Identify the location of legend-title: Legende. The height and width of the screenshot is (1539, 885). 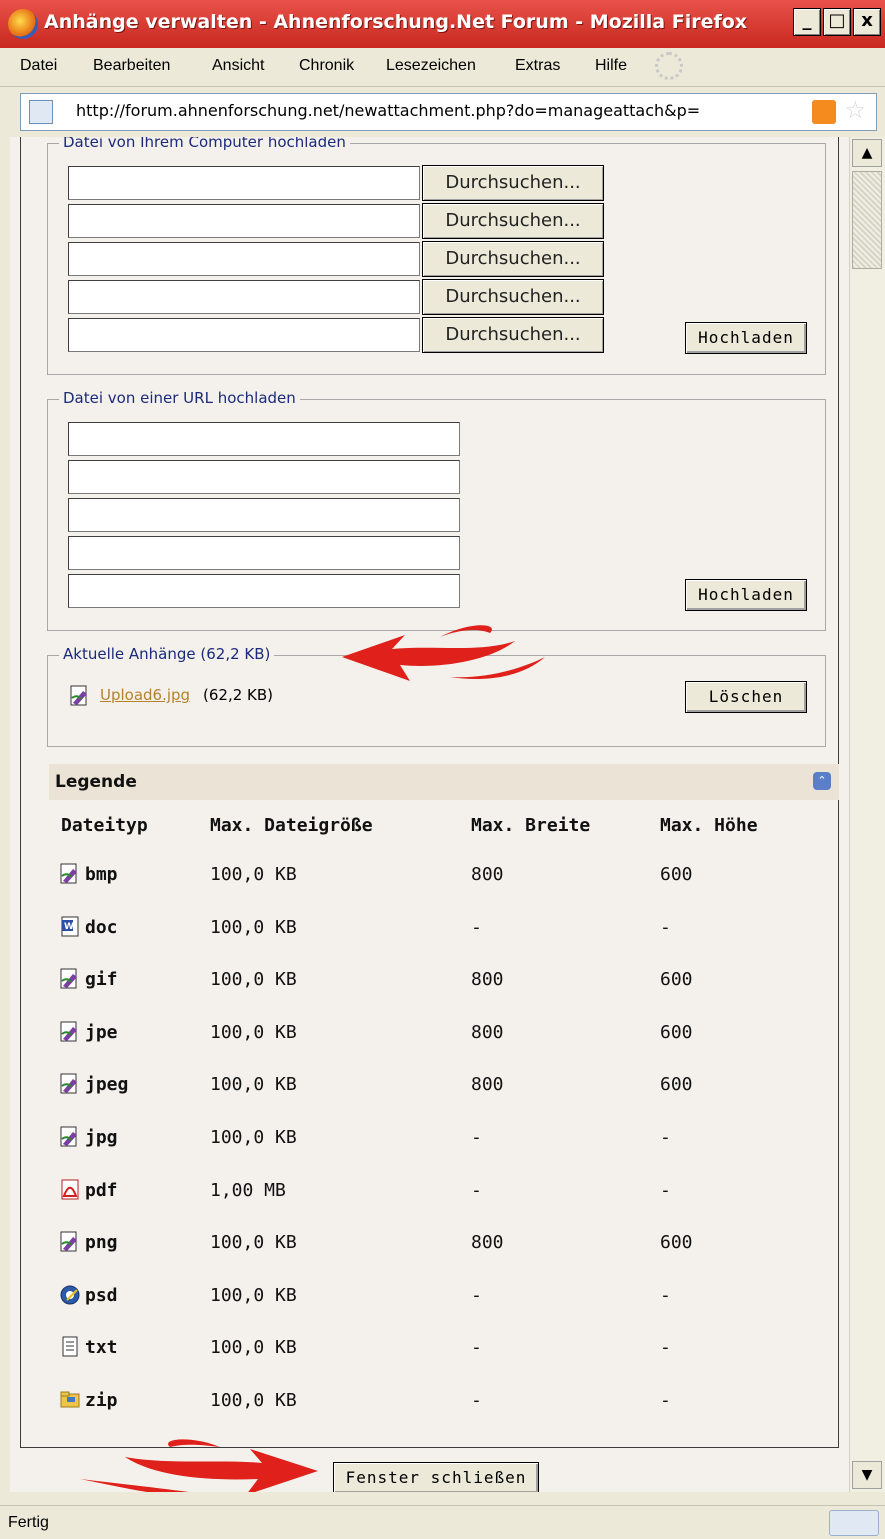
(96, 782).